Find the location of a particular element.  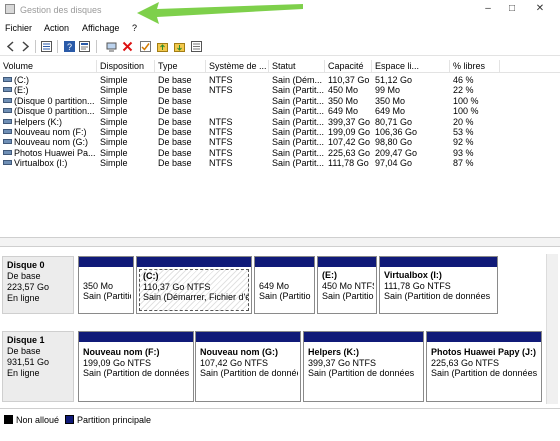

table-cell: 46 % is located at coordinates (475, 80).